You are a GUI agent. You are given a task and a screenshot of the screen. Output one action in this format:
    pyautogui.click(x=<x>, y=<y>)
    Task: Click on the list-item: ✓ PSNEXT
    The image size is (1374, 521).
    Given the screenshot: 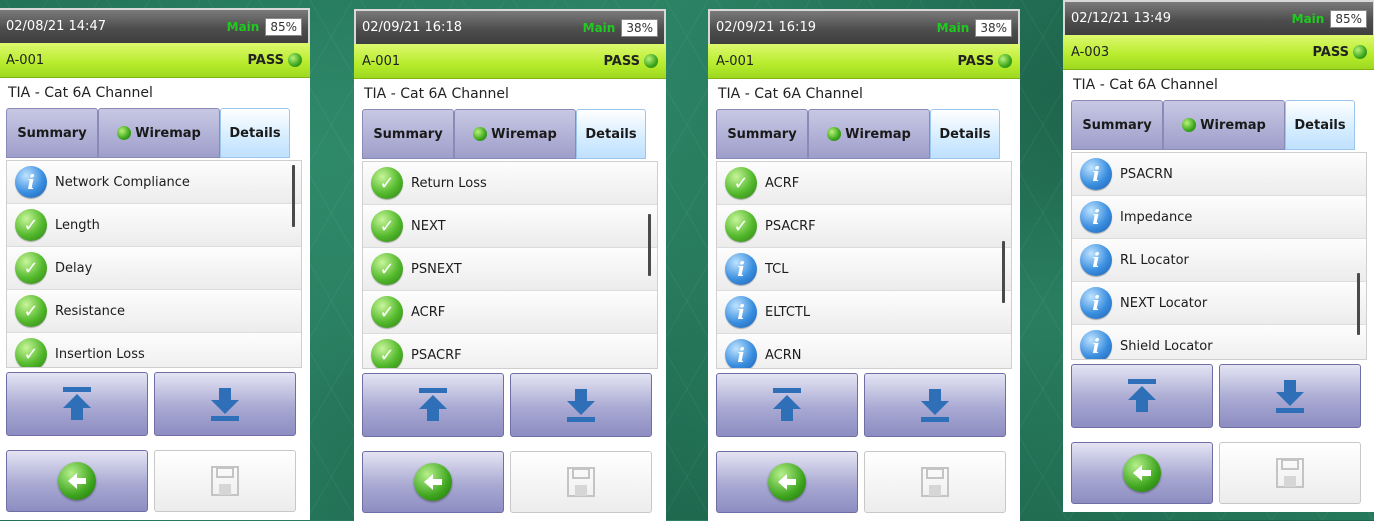 What is the action you would take?
    pyautogui.click(x=510, y=269)
    